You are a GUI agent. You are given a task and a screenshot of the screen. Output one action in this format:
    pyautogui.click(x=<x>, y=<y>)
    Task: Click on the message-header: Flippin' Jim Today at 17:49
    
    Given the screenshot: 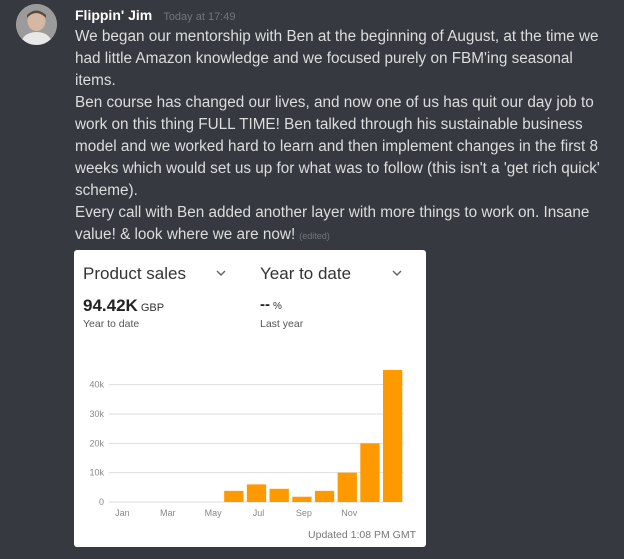 What is the action you would take?
    pyautogui.click(x=155, y=14)
    